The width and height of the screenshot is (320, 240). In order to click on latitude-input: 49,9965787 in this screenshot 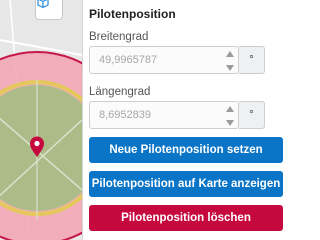, I will do `click(164, 60)`.